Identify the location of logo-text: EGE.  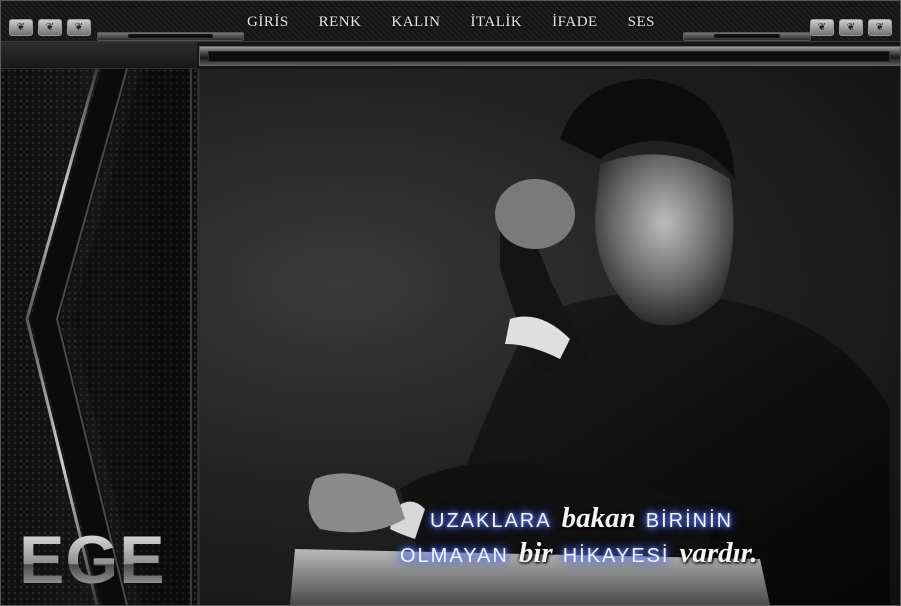
(92, 560).